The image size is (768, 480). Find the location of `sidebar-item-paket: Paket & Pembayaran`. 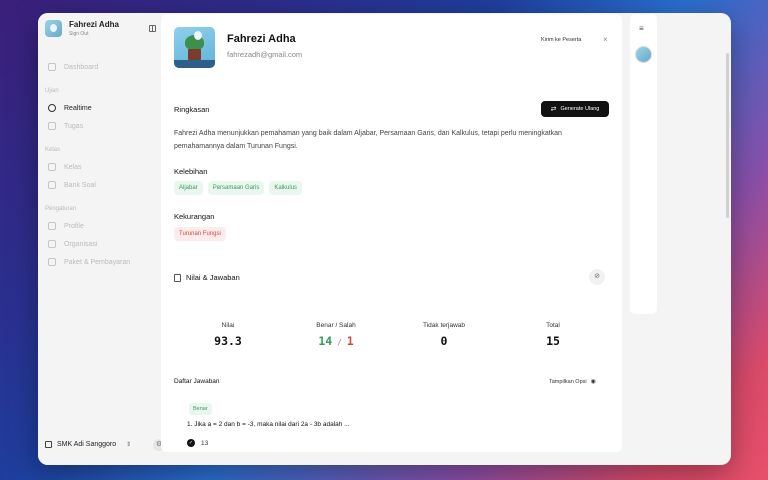

sidebar-item-paket: Paket & Pembayaran is located at coordinates (105, 262).